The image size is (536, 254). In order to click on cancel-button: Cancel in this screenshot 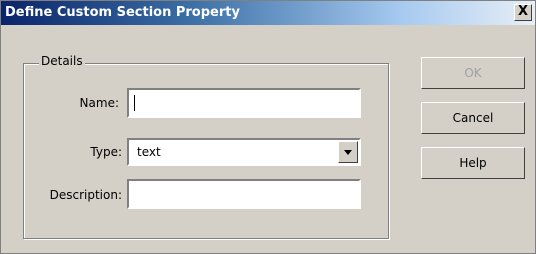, I will do `click(473, 118)`.